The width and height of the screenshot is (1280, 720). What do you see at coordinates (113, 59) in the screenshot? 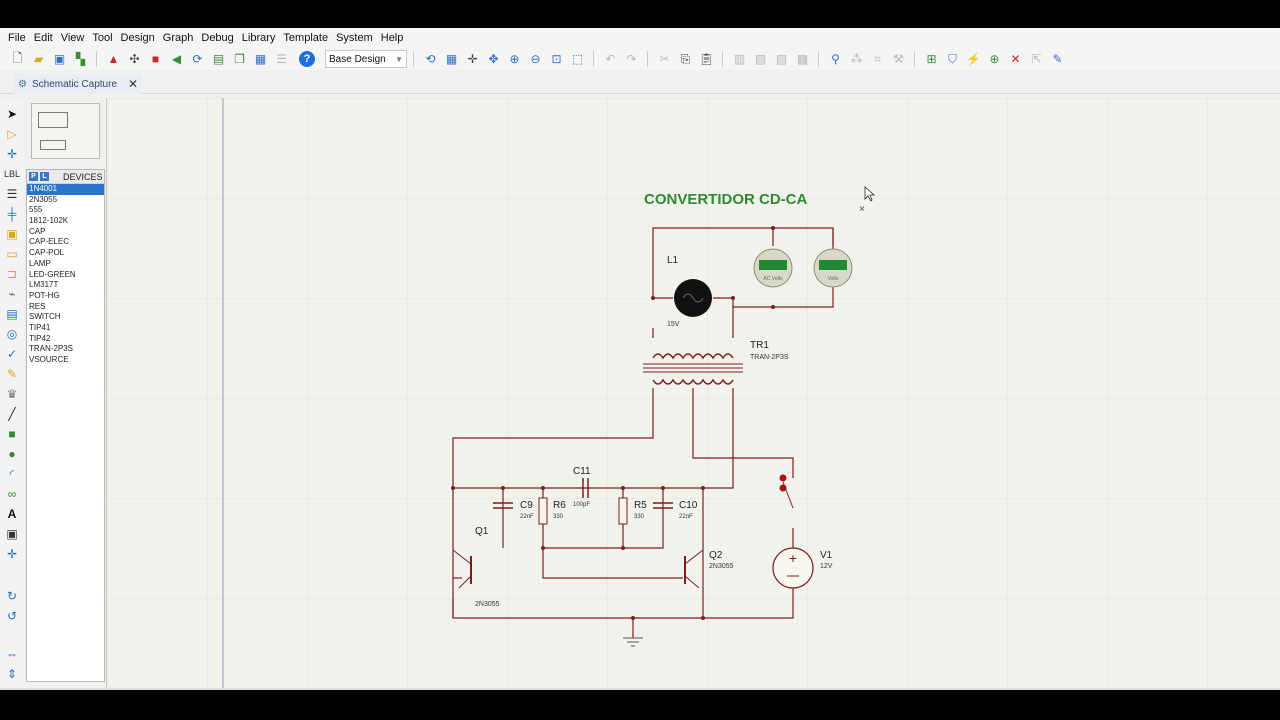
I see `pick-icon: ▲` at bounding box center [113, 59].